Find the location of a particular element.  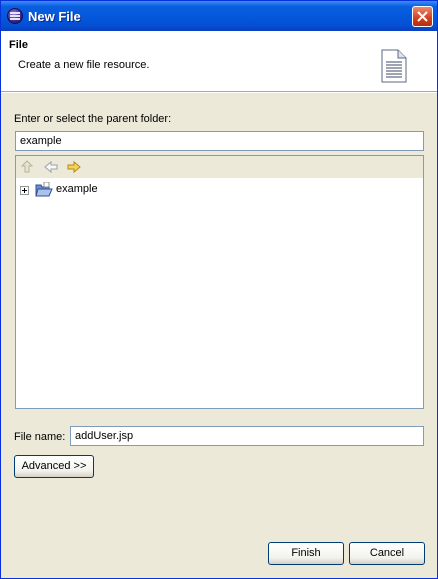

advanced-button: Advanced >> is located at coordinates (54, 466).